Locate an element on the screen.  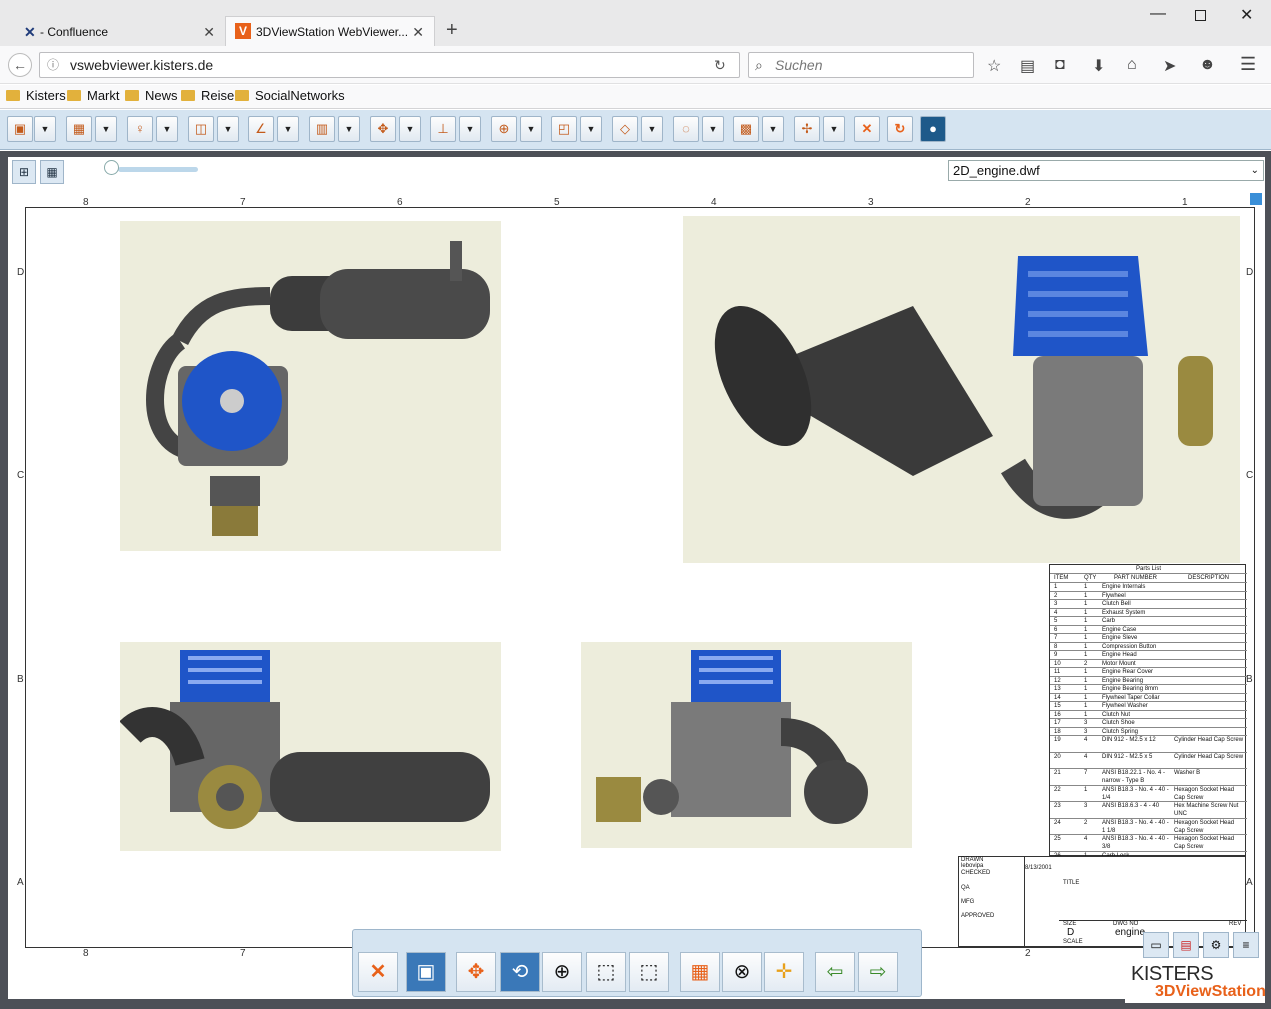
maximize-icon is located at coordinates (1200, 15).